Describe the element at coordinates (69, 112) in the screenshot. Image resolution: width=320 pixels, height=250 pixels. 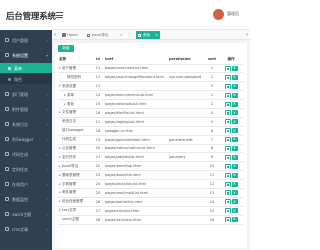
I see `row-name: 文件管理` at that location.